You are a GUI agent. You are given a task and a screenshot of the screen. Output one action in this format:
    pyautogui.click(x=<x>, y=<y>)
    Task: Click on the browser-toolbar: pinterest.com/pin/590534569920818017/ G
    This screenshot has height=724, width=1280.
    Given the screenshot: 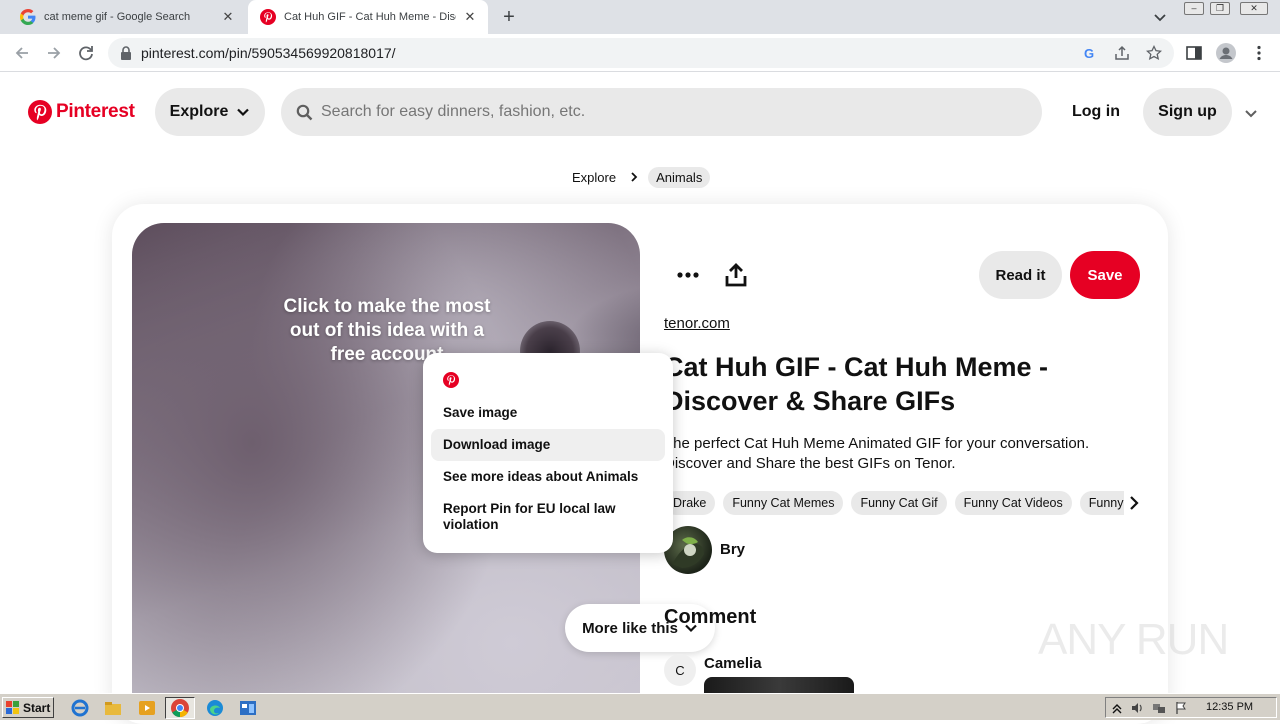 What is the action you would take?
    pyautogui.click(x=640, y=53)
    